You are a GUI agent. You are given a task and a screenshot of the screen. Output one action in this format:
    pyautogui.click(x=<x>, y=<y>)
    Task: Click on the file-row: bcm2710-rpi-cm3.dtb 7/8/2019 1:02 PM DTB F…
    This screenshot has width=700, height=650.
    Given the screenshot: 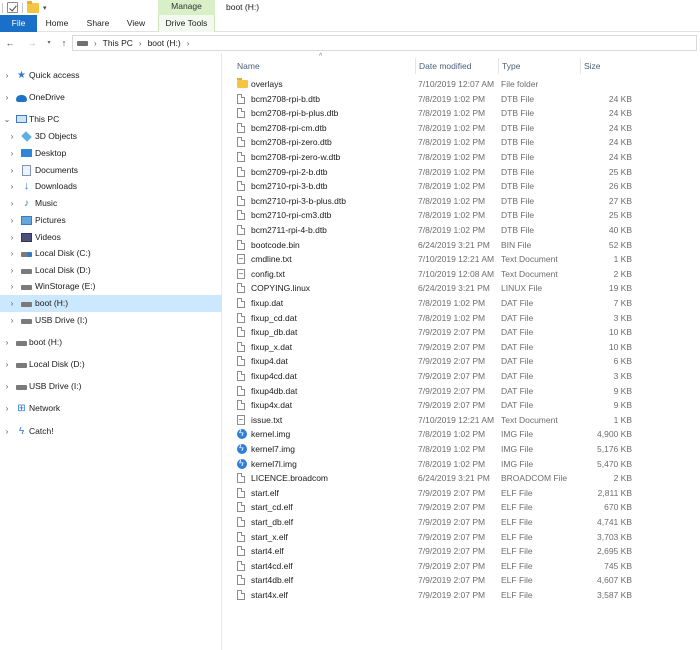 What is the action you would take?
    pyautogui.click(x=435, y=215)
    